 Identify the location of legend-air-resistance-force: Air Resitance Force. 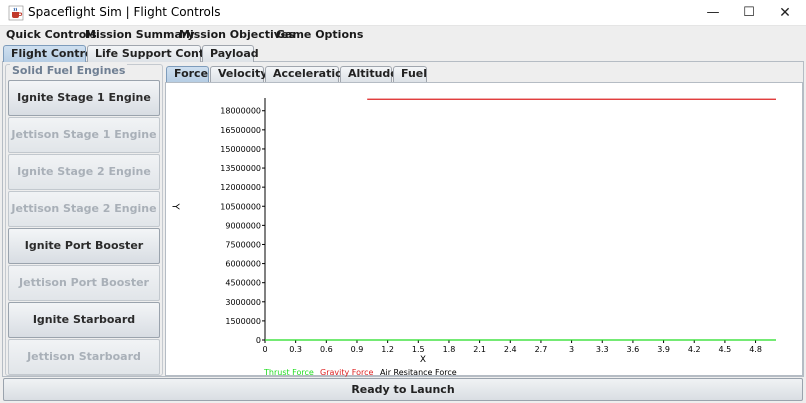
(418, 372).